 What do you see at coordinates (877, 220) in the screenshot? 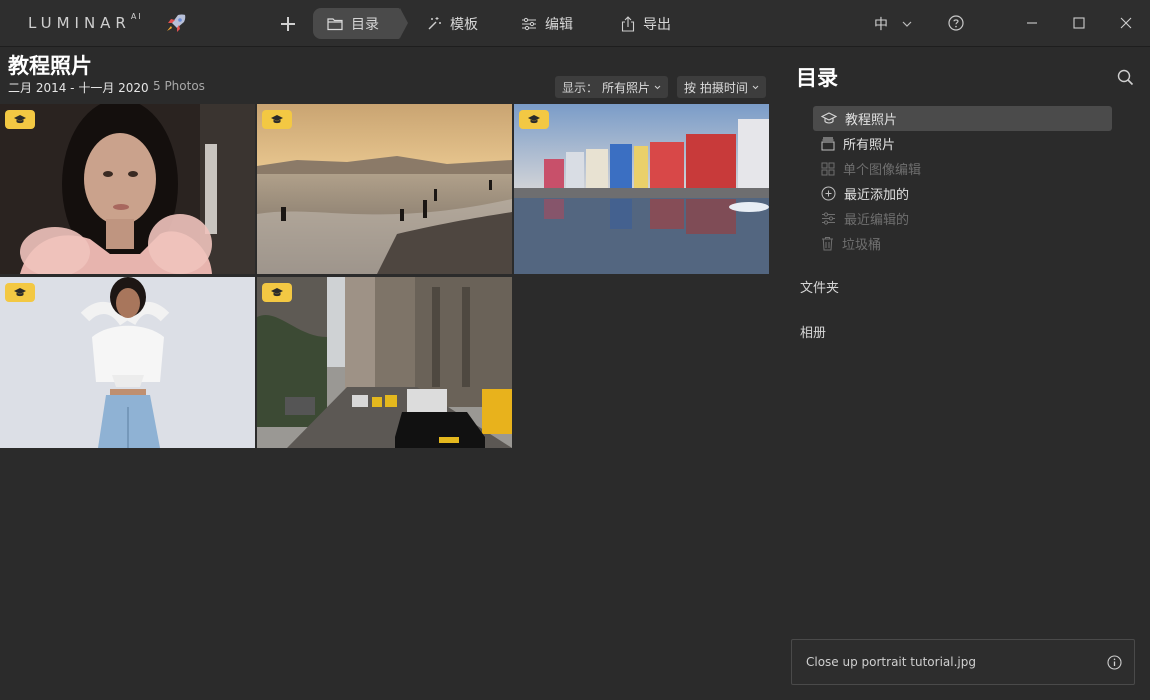
I see `sidebar-item-label: 最近编辑的` at bounding box center [877, 220].